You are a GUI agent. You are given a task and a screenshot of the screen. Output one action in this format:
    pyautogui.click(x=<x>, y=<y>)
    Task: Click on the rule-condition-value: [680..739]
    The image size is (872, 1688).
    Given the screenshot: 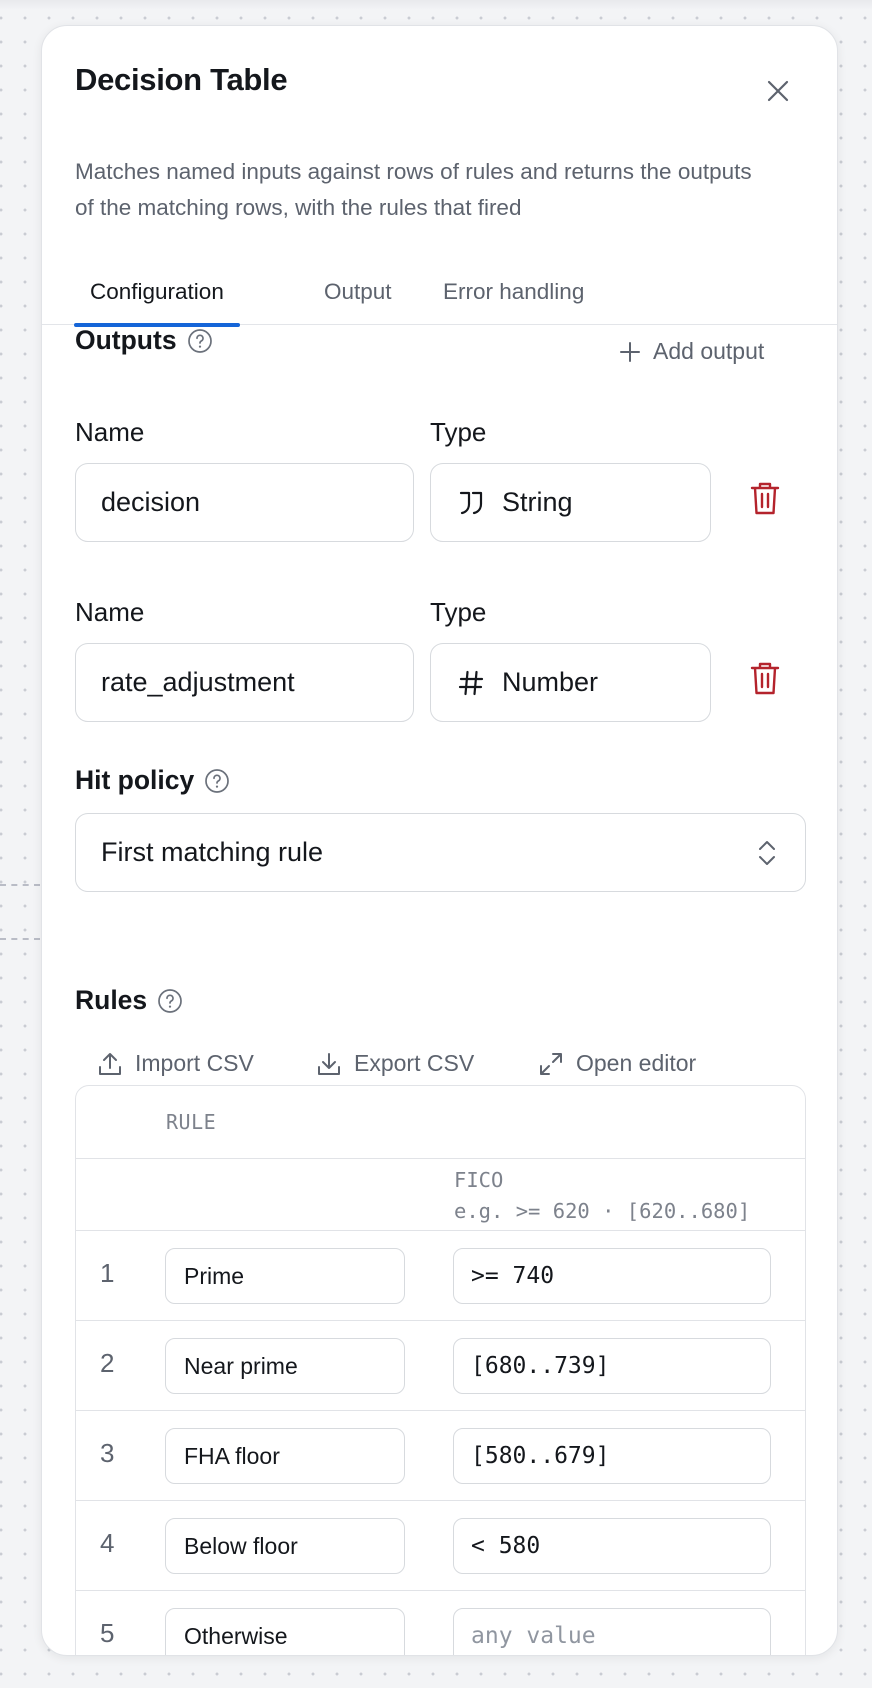 What is the action you would take?
    pyautogui.click(x=540, y=1366)
    